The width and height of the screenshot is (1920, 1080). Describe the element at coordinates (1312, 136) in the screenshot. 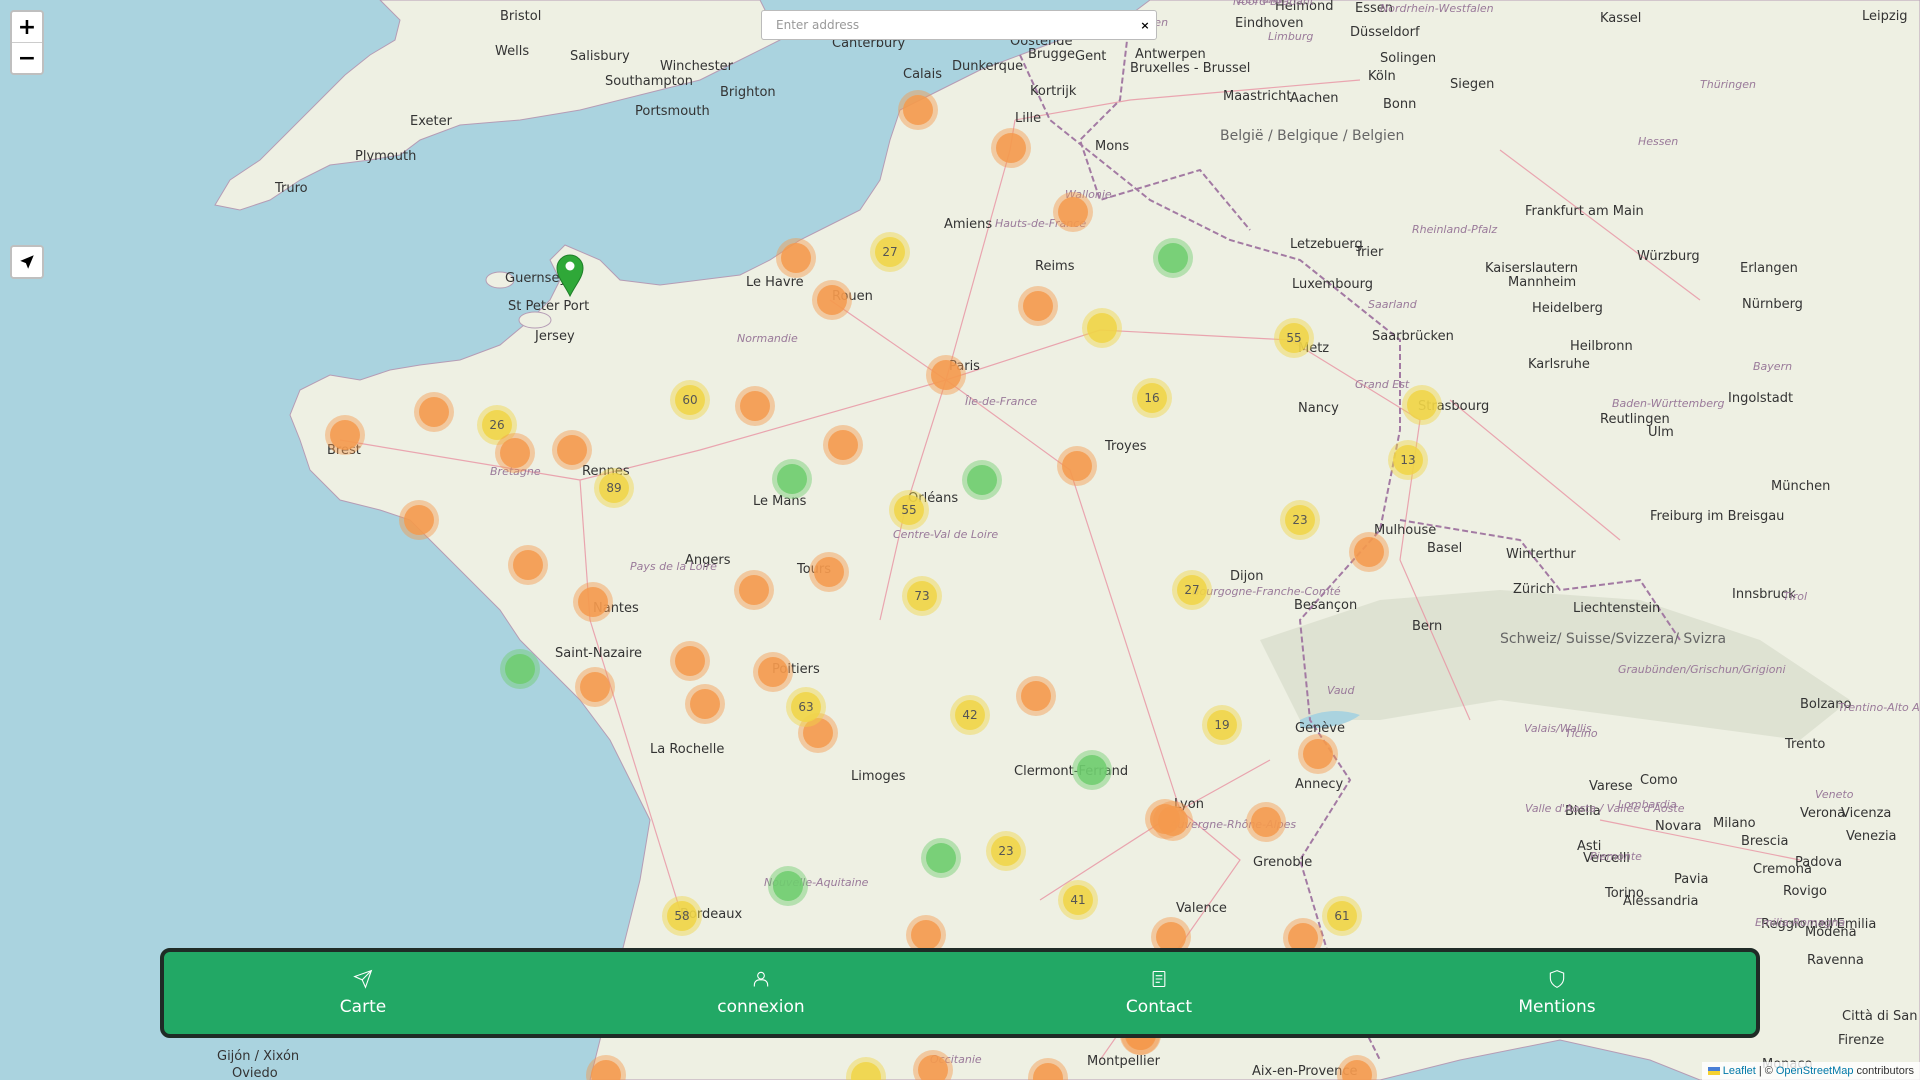

I see `country-label: België / Belgique / Belgien` at that location.